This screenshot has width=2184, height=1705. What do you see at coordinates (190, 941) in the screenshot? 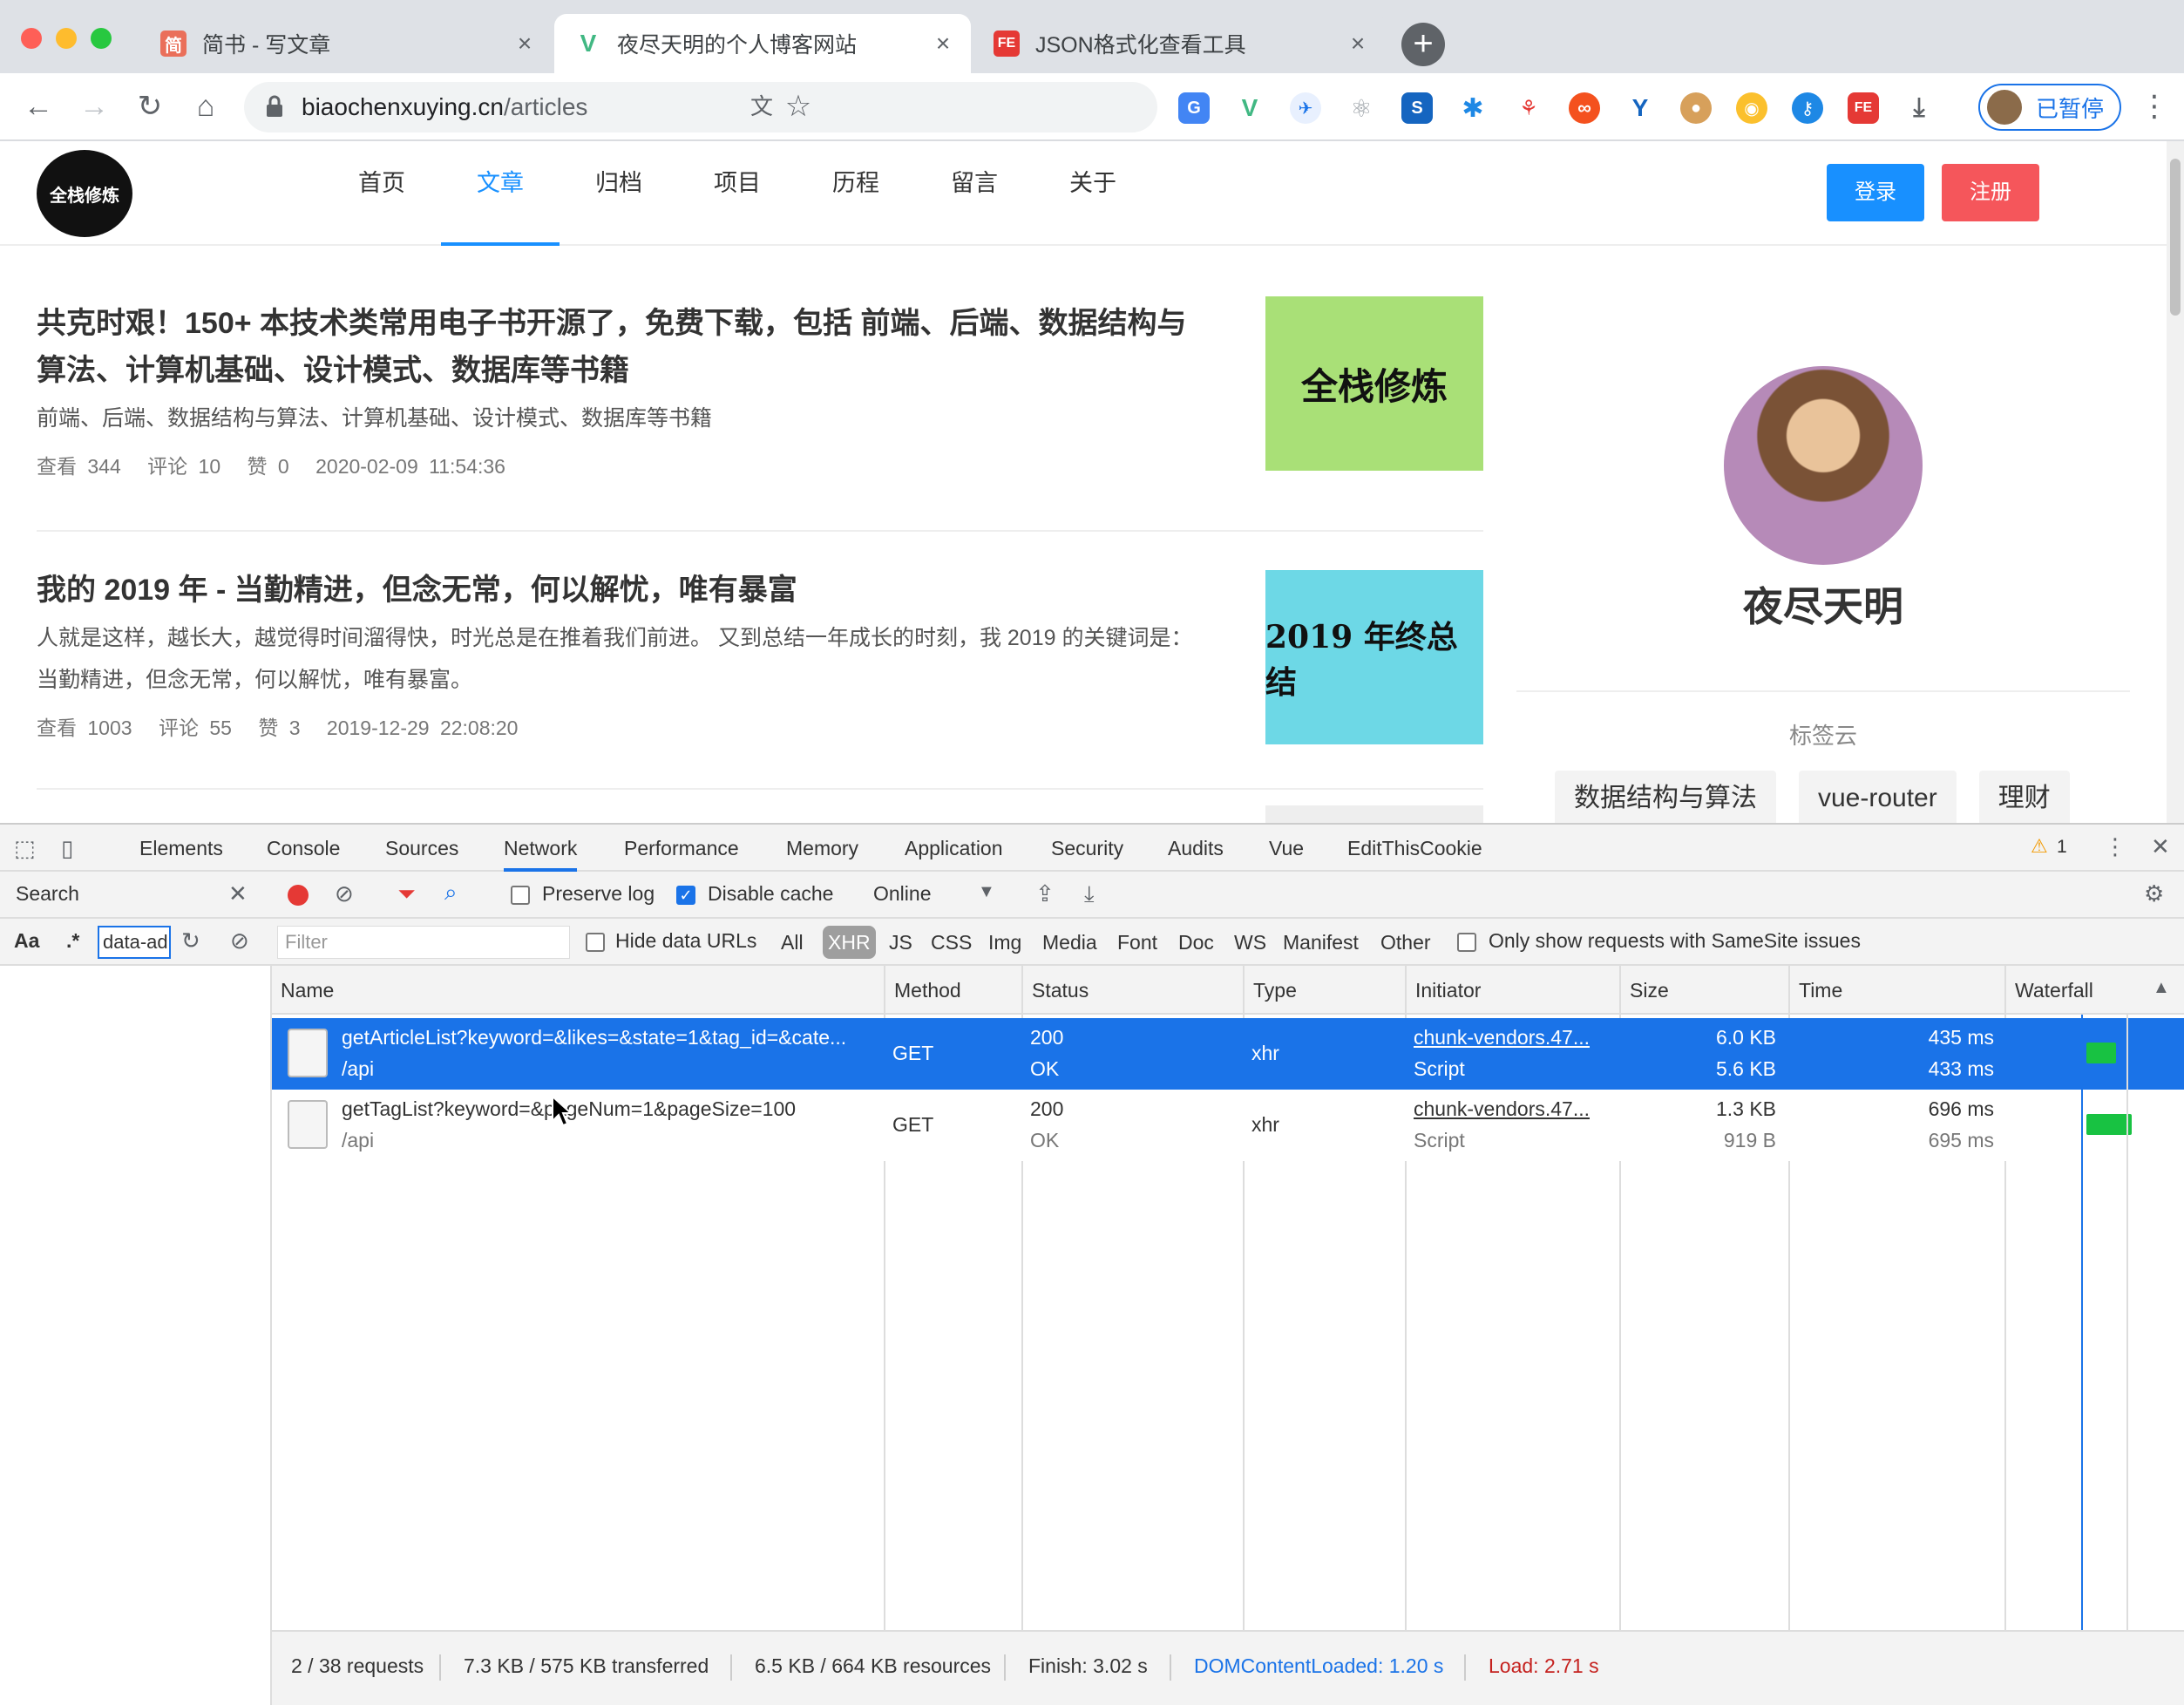
I see `refresh-search-icon: ↻` at bounding box center [190, 941].